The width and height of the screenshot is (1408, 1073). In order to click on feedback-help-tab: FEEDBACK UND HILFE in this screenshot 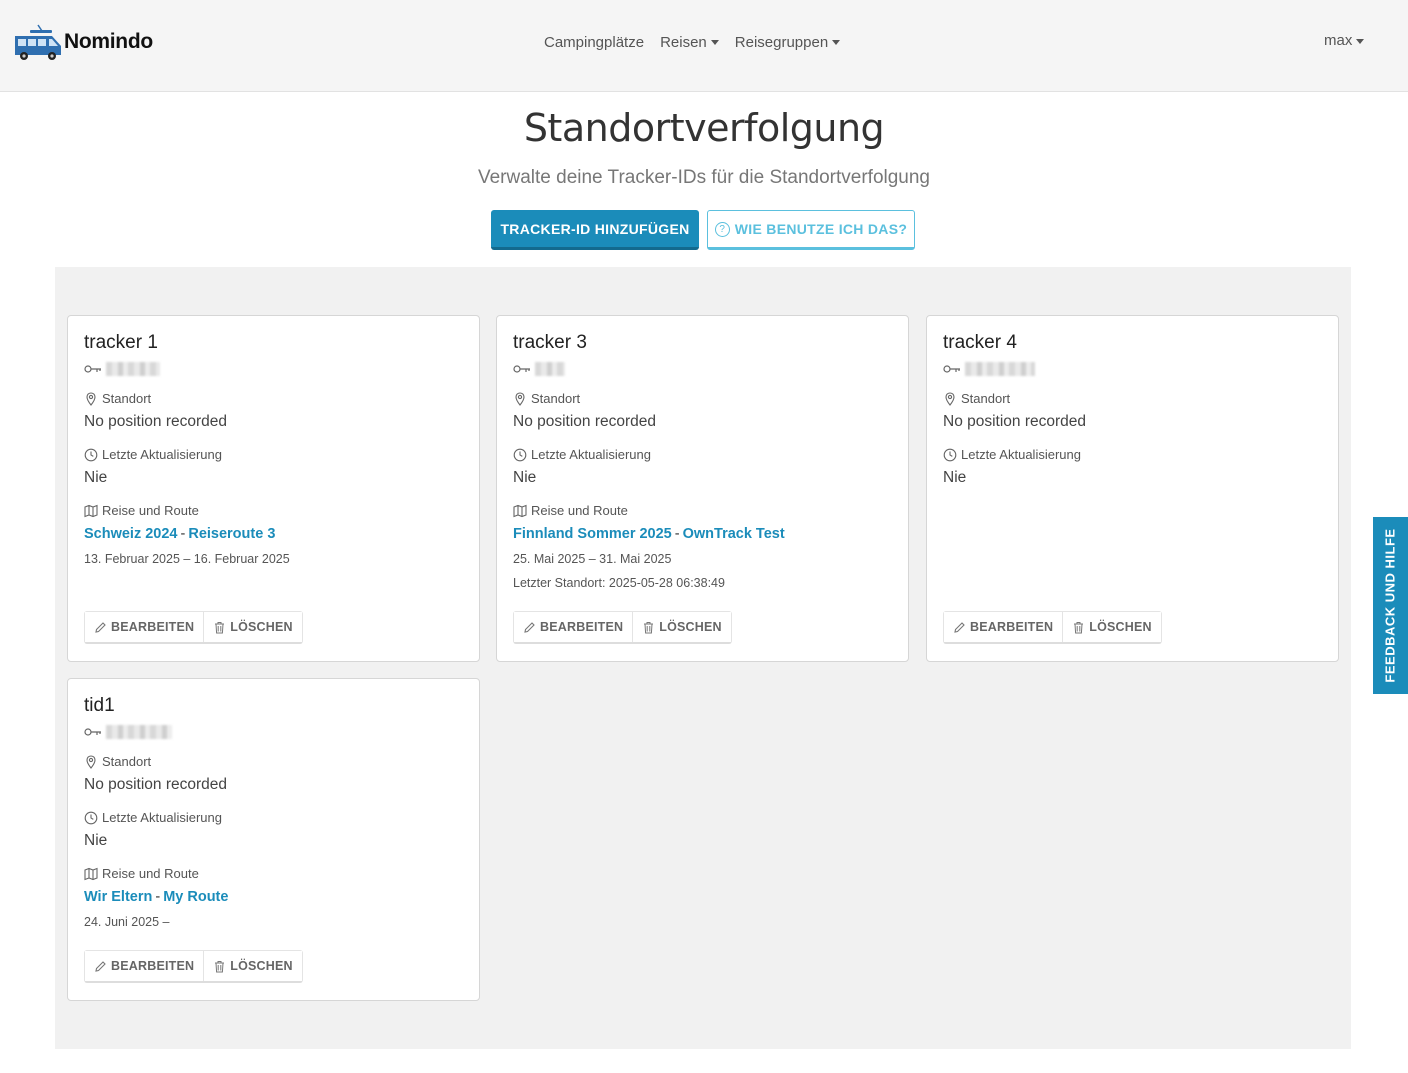, I will do `click(1390, 605)`.